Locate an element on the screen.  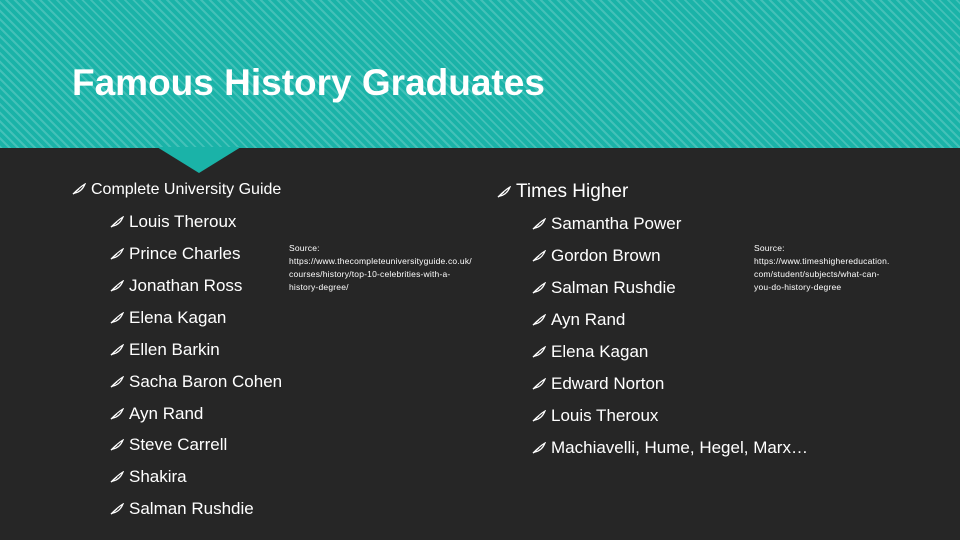
list-item-text: Prince Charles is located at coordinates (185, 253).